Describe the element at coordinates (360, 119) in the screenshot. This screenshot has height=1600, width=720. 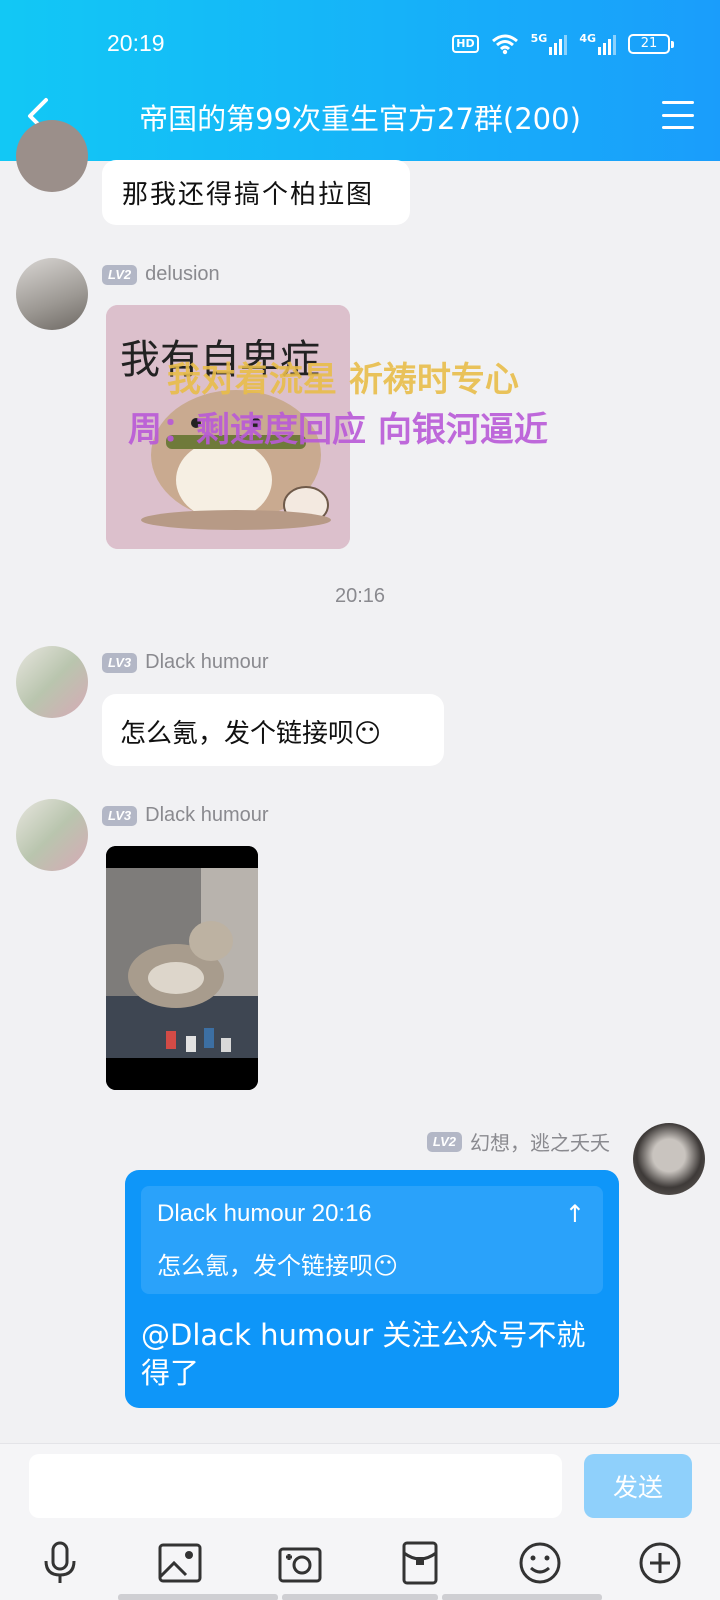
I see `chat-title: 帝国的第99次重生官方27群(200)` at that location.